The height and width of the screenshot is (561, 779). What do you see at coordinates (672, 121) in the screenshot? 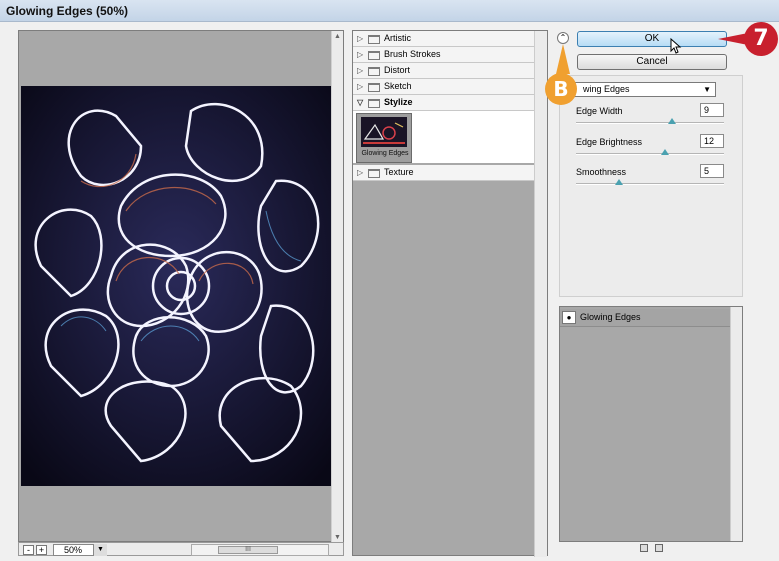
I see `edge-width-slider-knob` at bounding box center [672, 121].